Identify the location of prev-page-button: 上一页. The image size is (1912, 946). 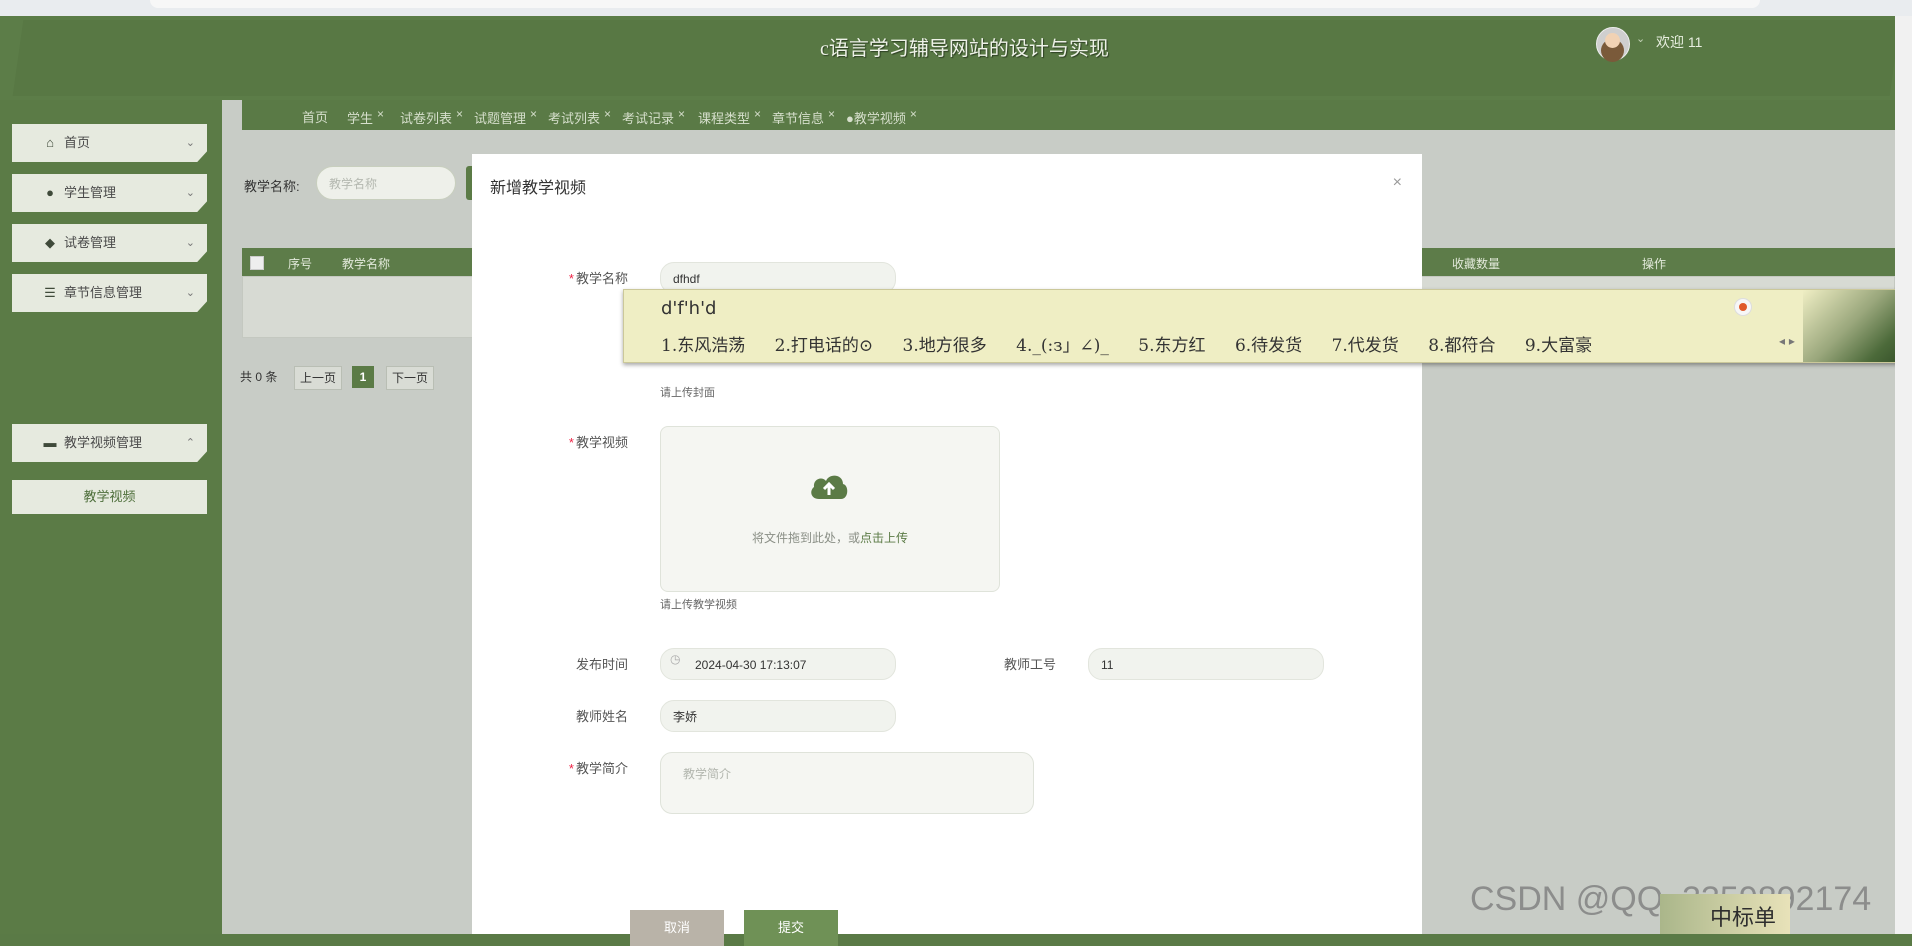
(318, 378).